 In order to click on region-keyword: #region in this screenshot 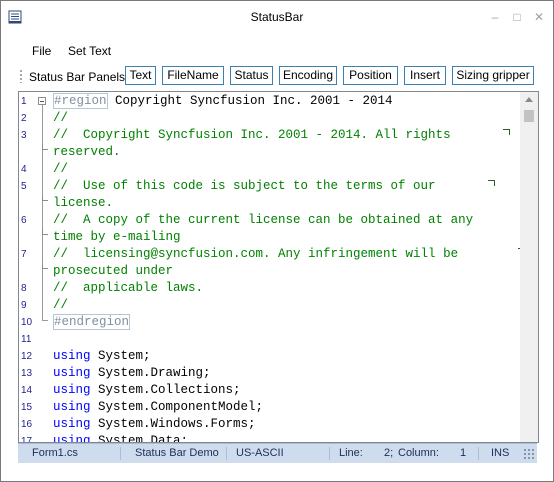, I will do `click(80, 101)`.